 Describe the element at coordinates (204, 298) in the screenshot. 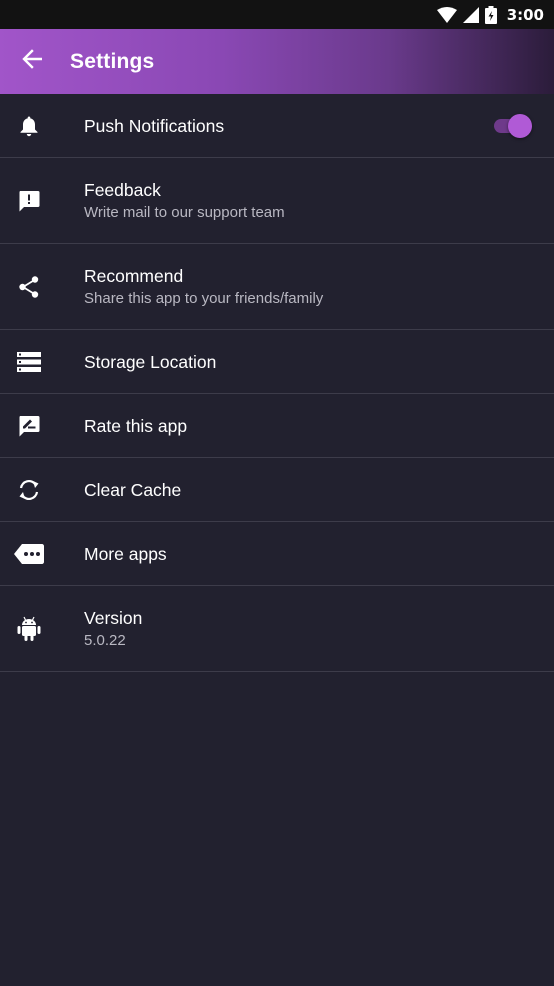

I see `recommend-subtitle: Share this app to your friends/family` at that location.